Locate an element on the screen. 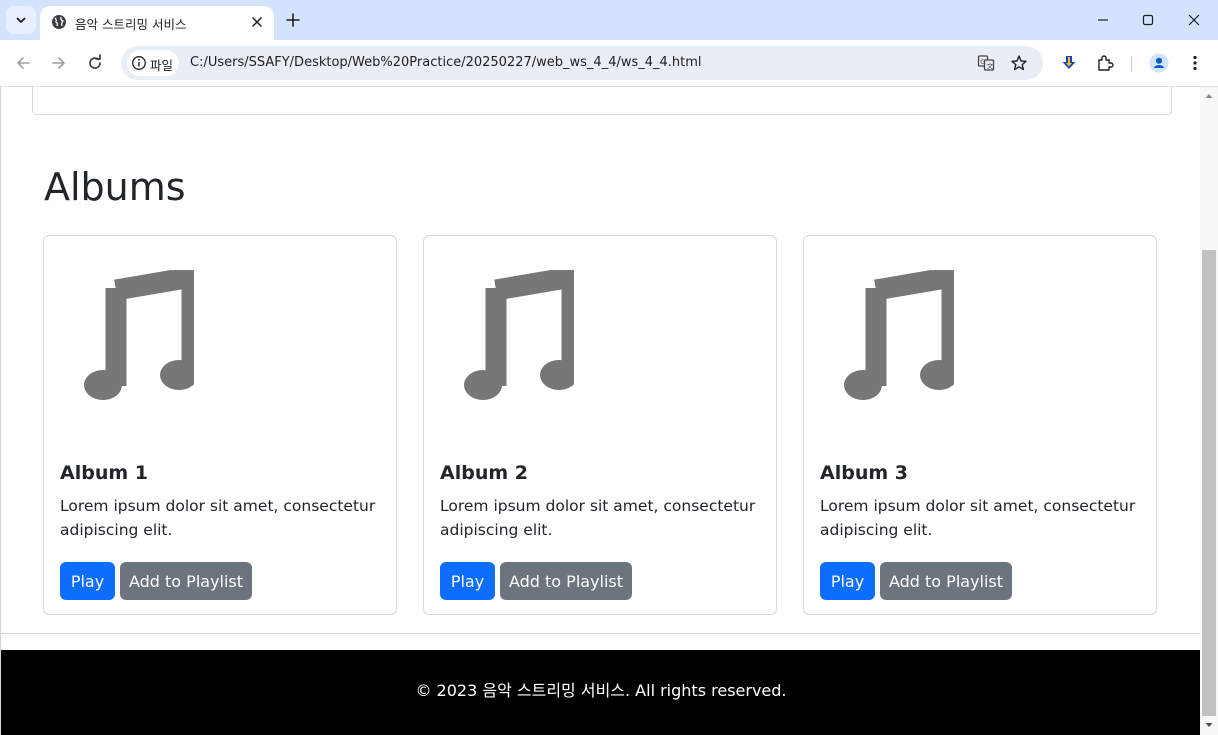 This screenshot has width=1218, height=735. tab-title: 음악 스트리밍 서비스 is located at coordinates (131, 24).